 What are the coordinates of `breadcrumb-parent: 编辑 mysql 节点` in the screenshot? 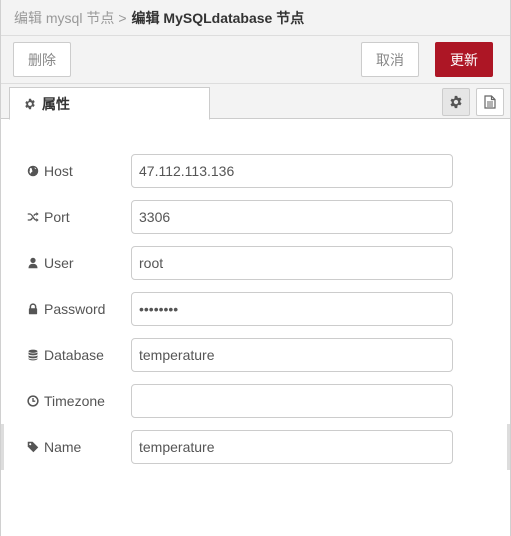 It's located at (64, 18).